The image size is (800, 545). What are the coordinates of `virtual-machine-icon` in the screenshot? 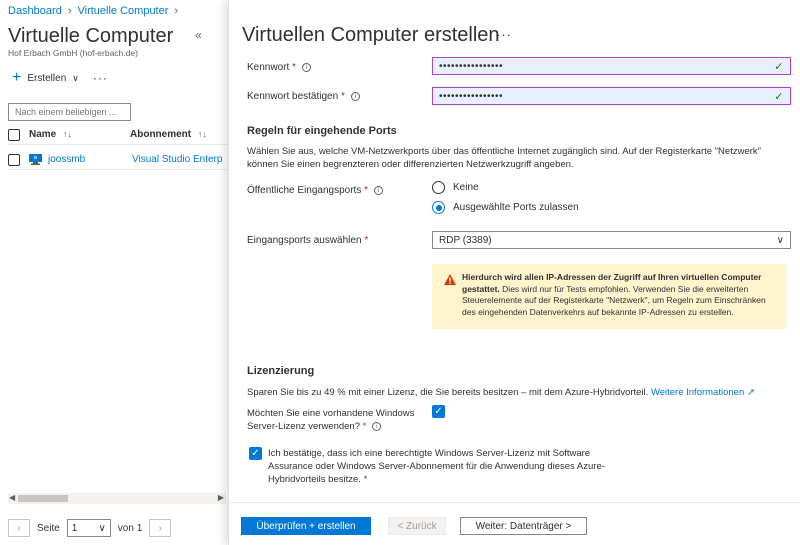 It's located at (35, 159).